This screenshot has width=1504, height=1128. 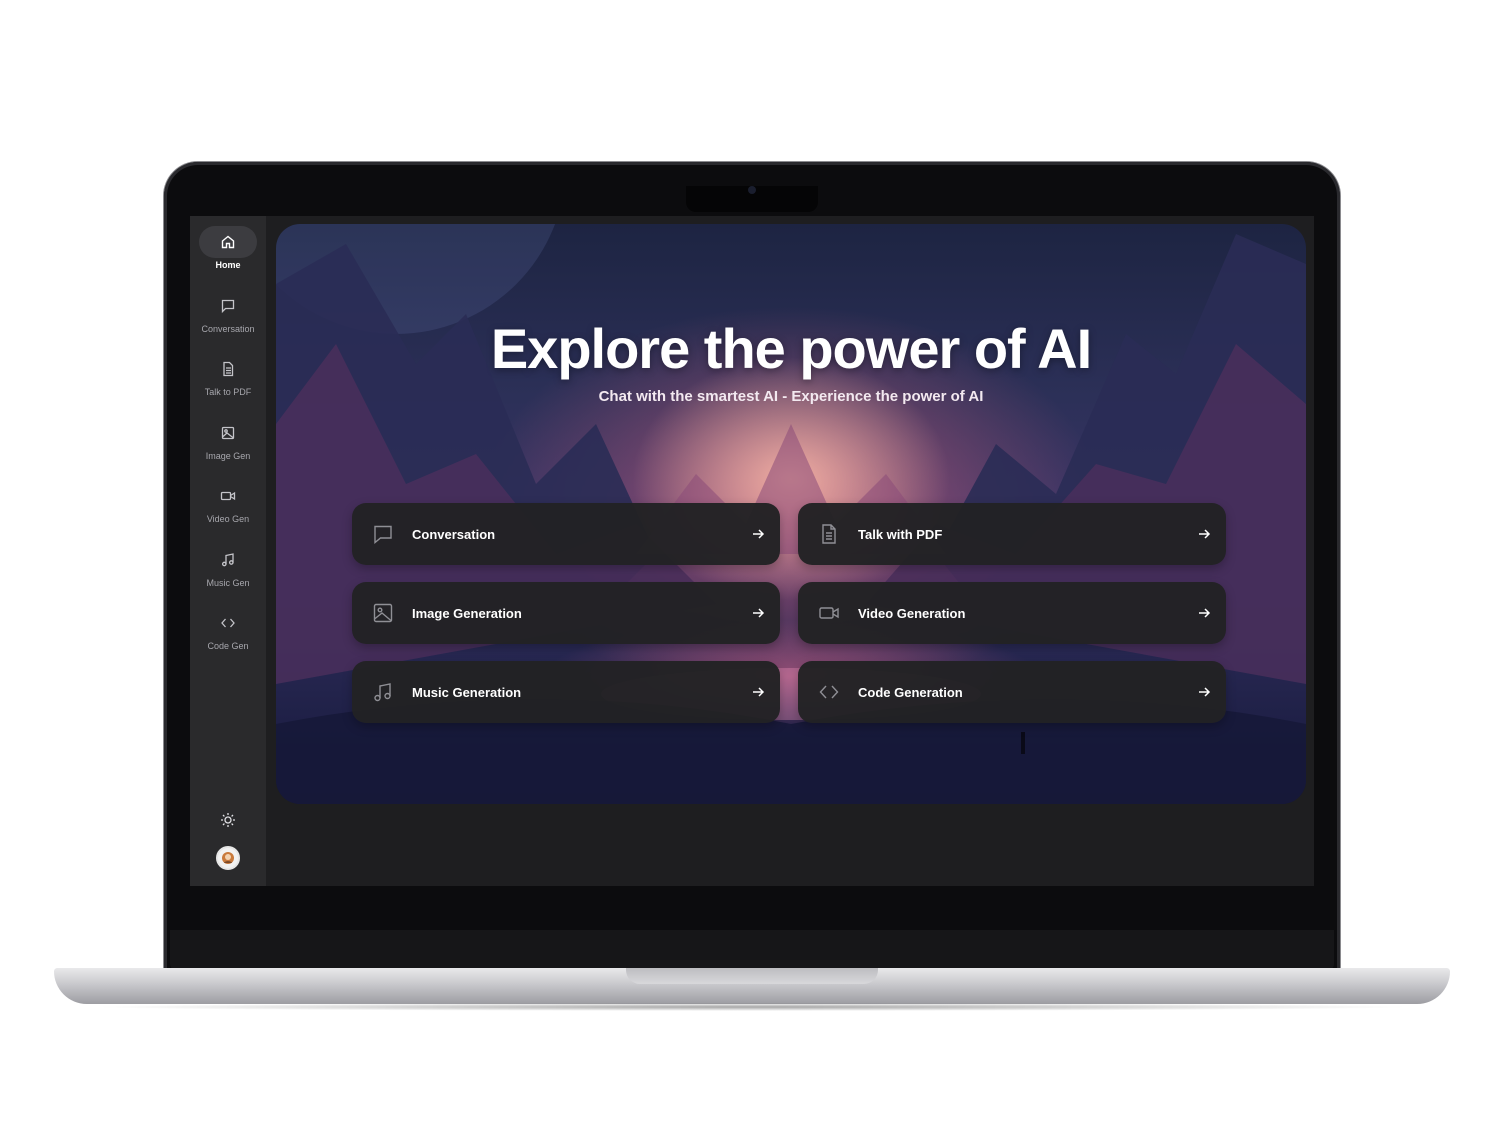 I want to click on card-conversation: Conversation, so click(x=566, y=534).